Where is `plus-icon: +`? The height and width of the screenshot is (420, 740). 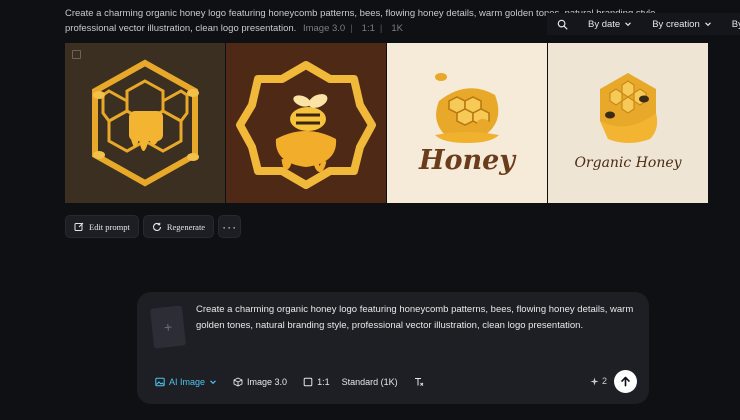
plus-icon: + is located at coordinates (168, 327).